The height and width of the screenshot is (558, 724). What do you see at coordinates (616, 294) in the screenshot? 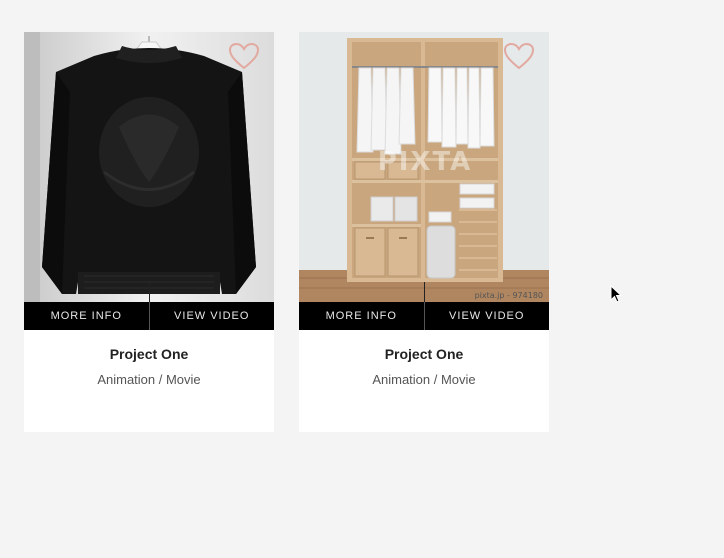
I see `mouse-pointer-icon` at bounding box center [616, 294].